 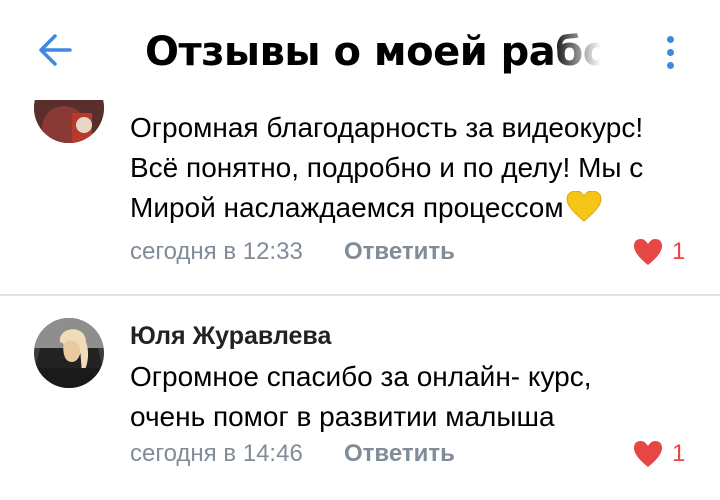 What do you see at coordinates (230, 336) in the screenshot?
I see `comment-author: Юля Журавлева` at bounding box center [230, 336].